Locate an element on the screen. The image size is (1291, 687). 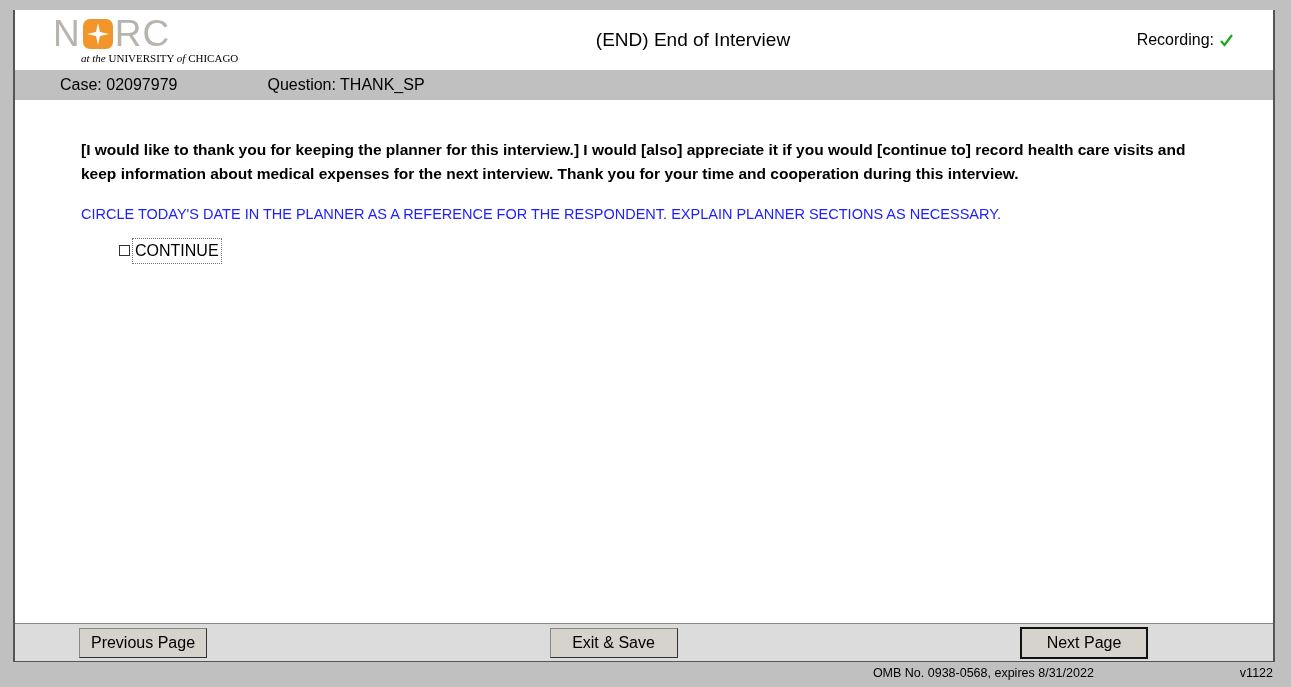
option-label: CONTINUE is located at coordinates (177, 250).